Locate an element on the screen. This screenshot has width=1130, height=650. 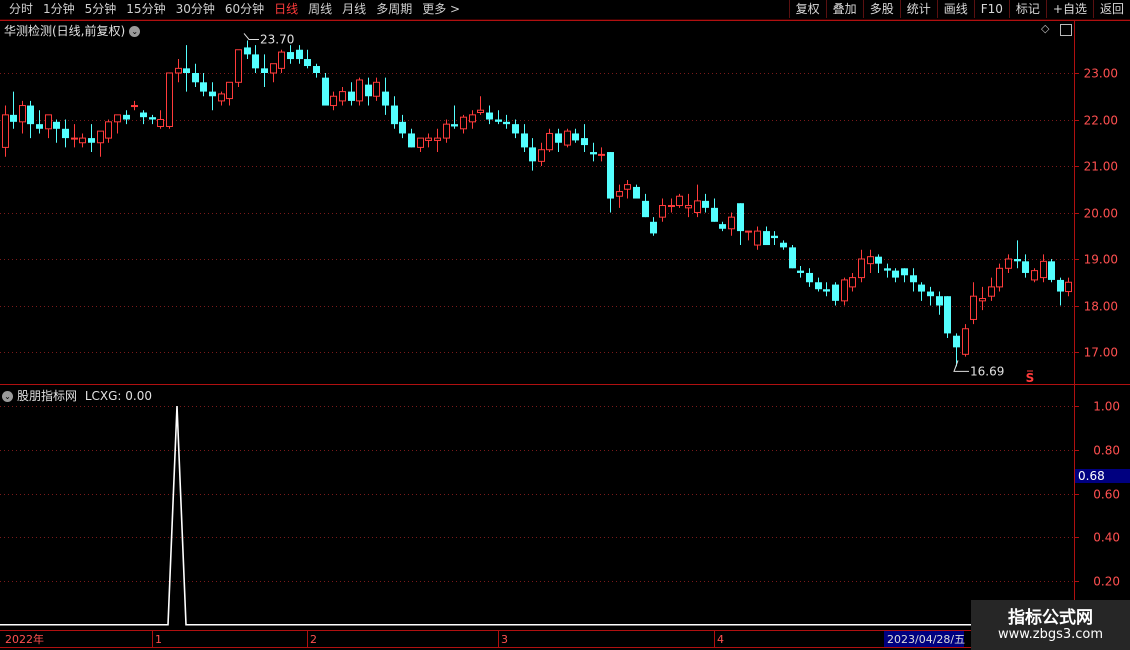
period-tab-7: 周线 is located at coordinates (320, 9).